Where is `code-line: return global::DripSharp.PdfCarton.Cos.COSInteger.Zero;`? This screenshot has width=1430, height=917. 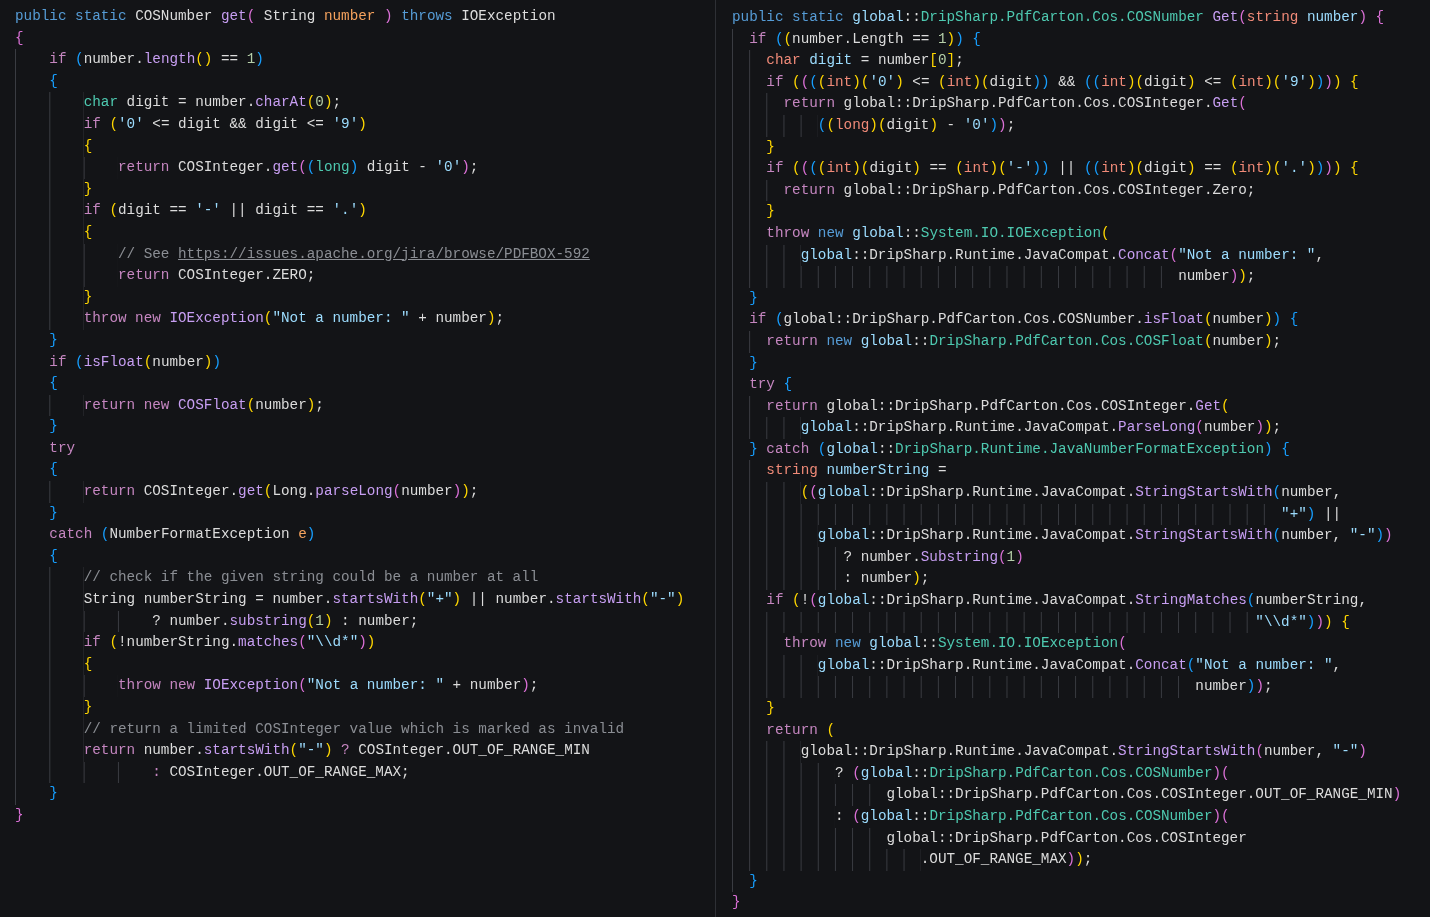
code-line: return global::DripSharp.PdfCarton.Cos.COSInteger.Zero; is located at coordinates (994, 190).